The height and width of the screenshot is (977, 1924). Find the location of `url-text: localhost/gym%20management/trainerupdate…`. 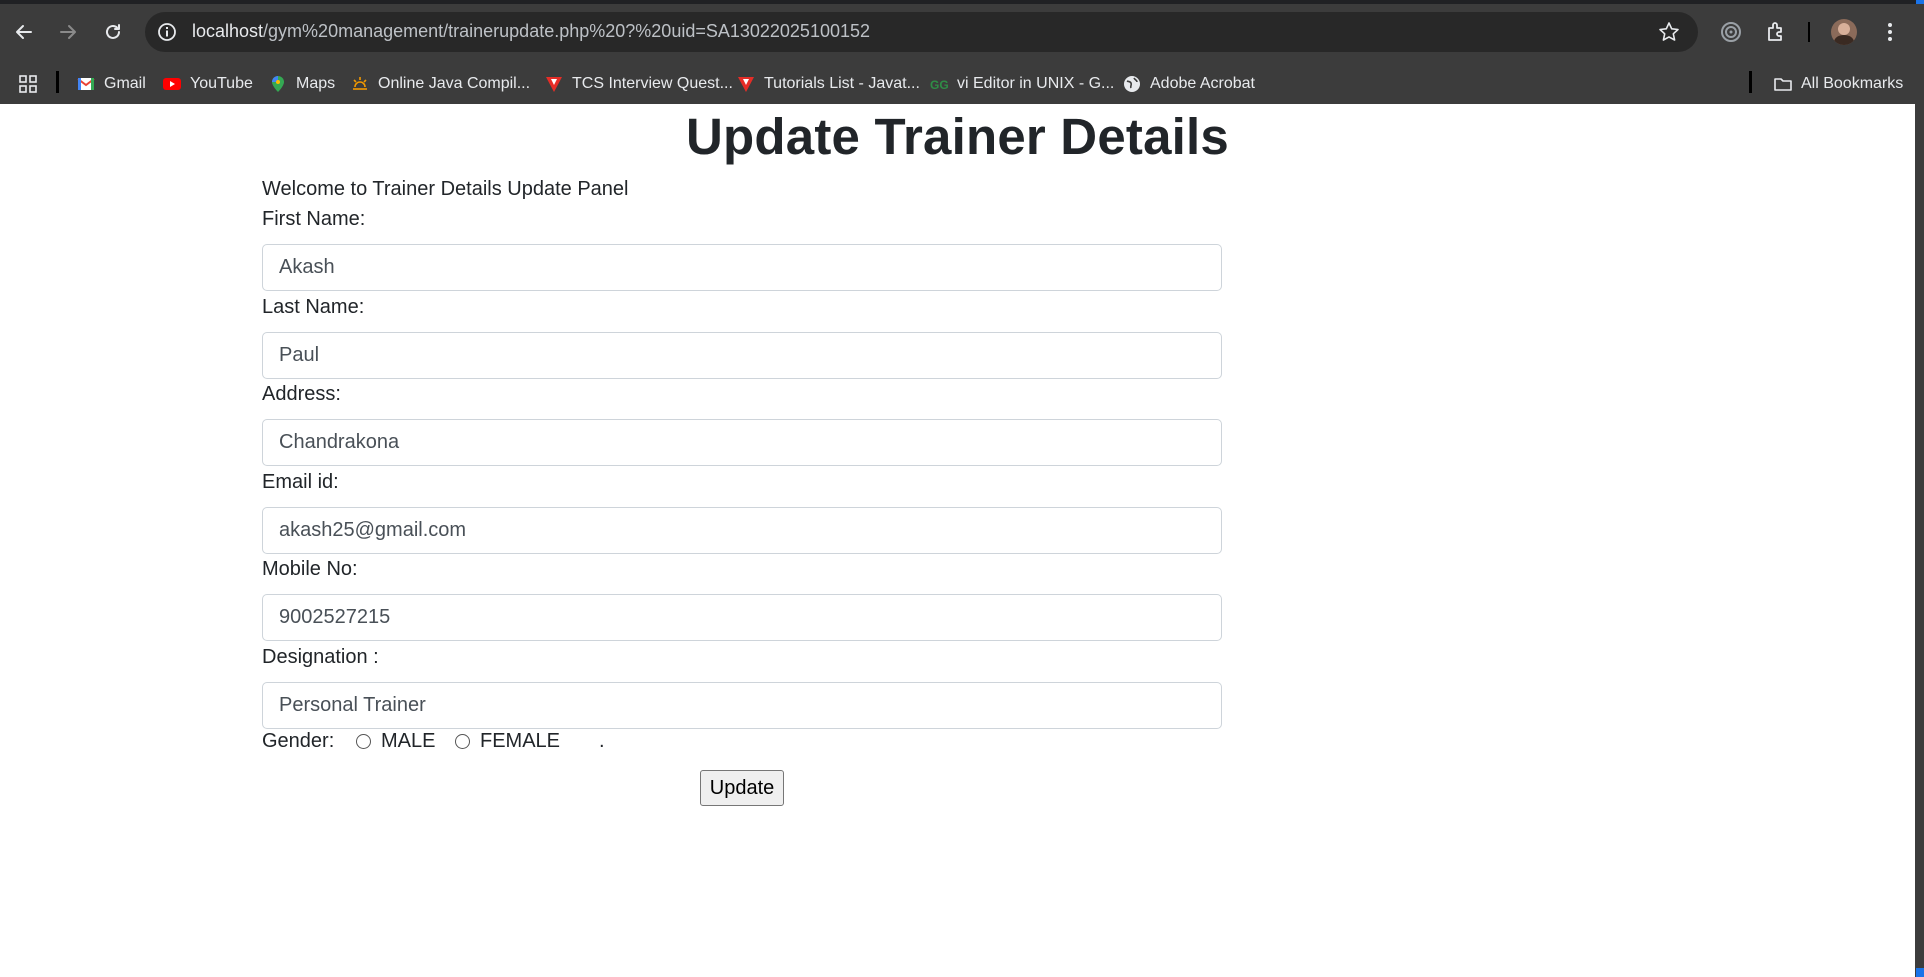

url-text: localhost/gym%20management/trainerupdate… is located at coordinates (531, 31).